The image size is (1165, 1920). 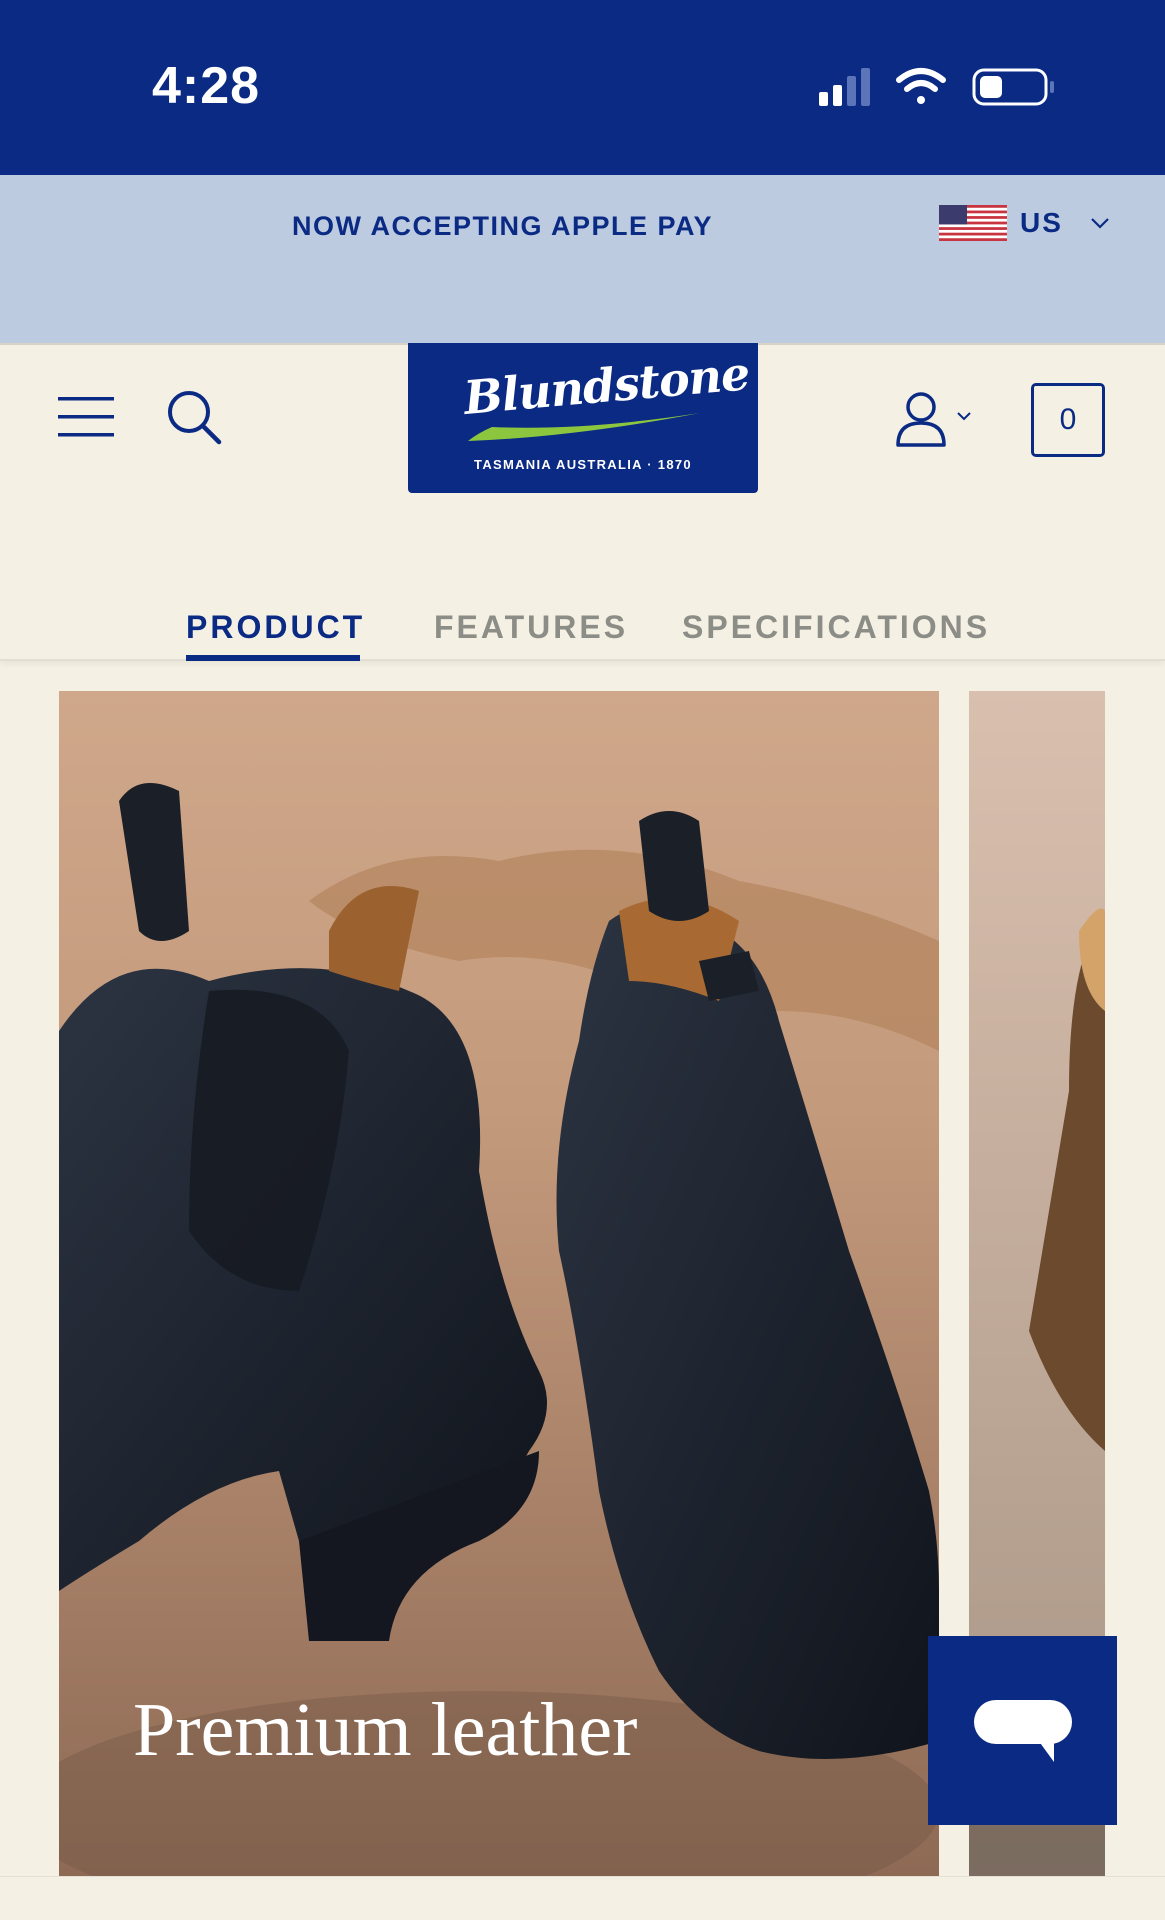 I want to click on search-icon, so click(x=194, y=417).